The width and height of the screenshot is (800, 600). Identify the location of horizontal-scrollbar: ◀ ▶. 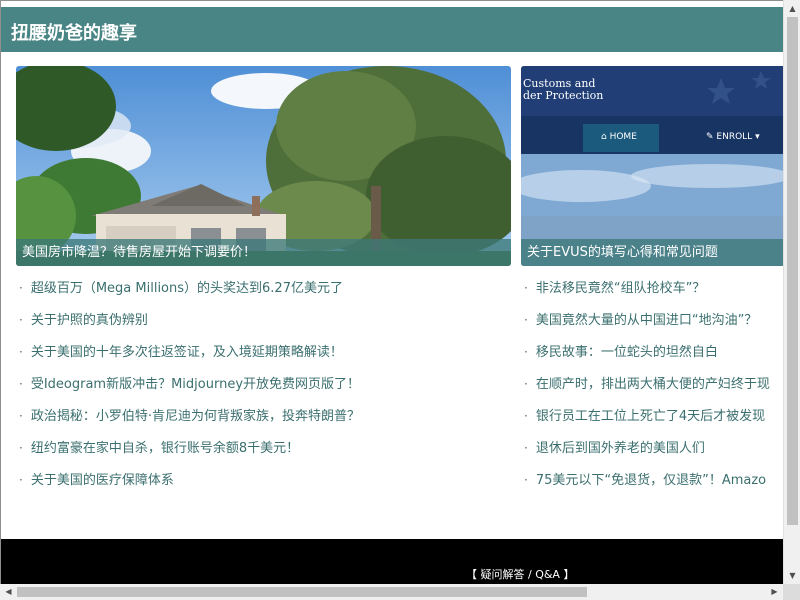
(391, 592).